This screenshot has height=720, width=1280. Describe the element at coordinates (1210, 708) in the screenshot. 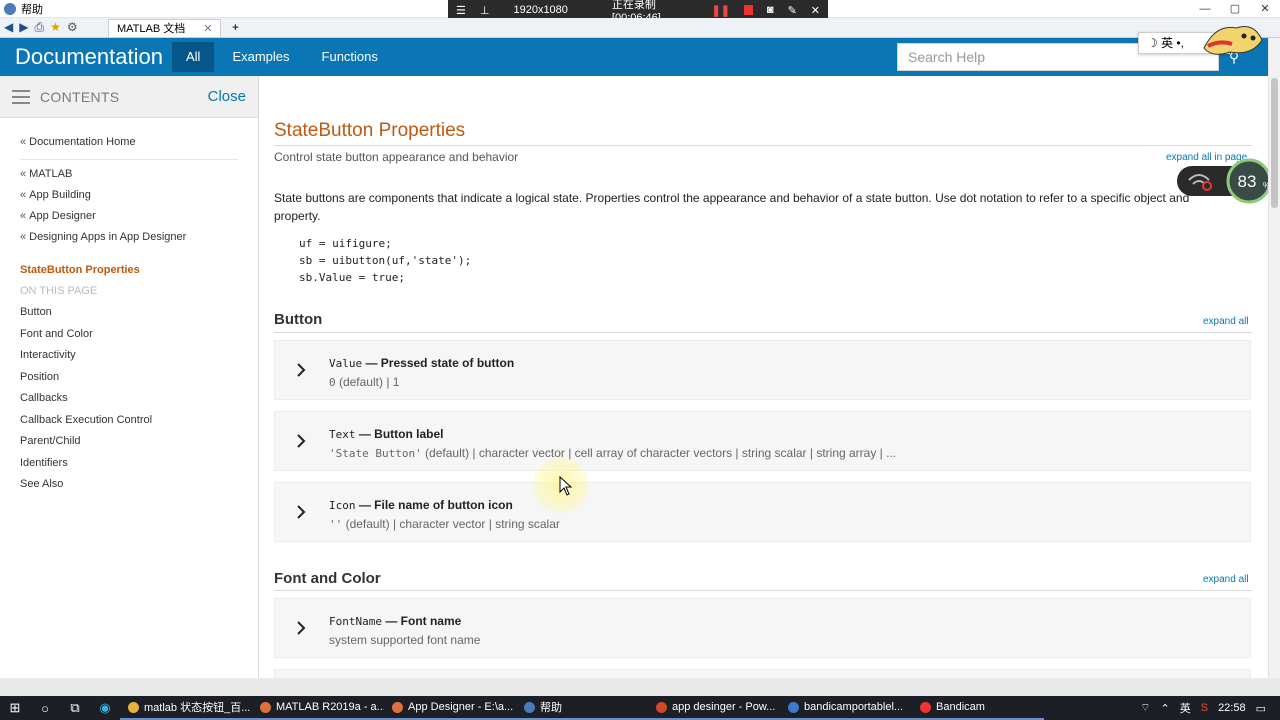

I see `system-tray: ⌔ ⌃ 英 S 22:58 ▭` at that location.